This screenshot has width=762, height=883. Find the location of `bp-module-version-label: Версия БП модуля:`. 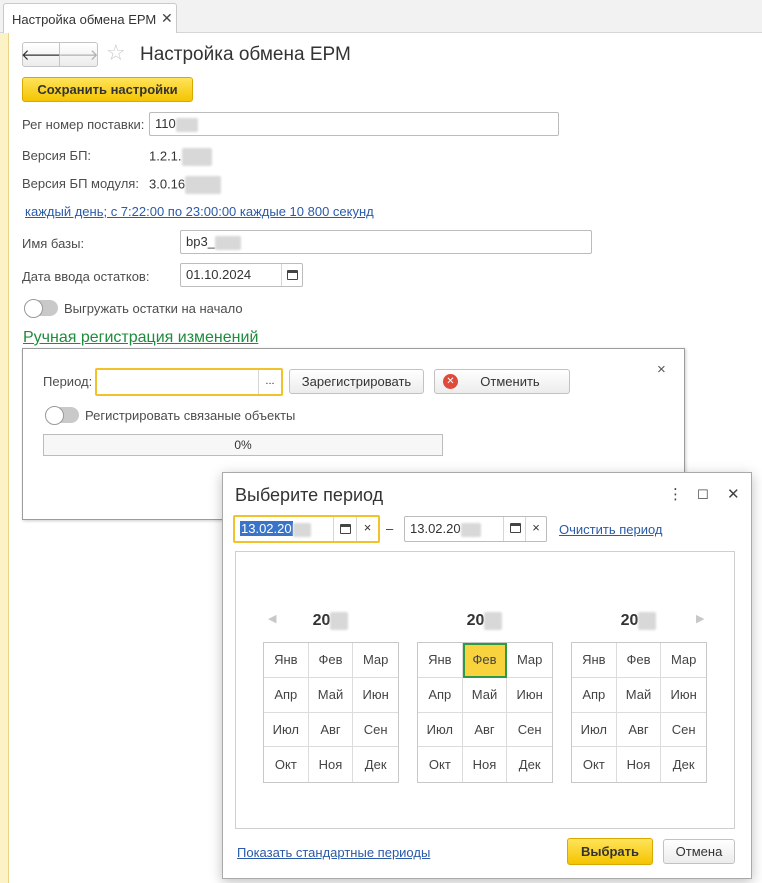

bp-module-version-label: Версия БП модуля: is located at coordinates (80, 183).